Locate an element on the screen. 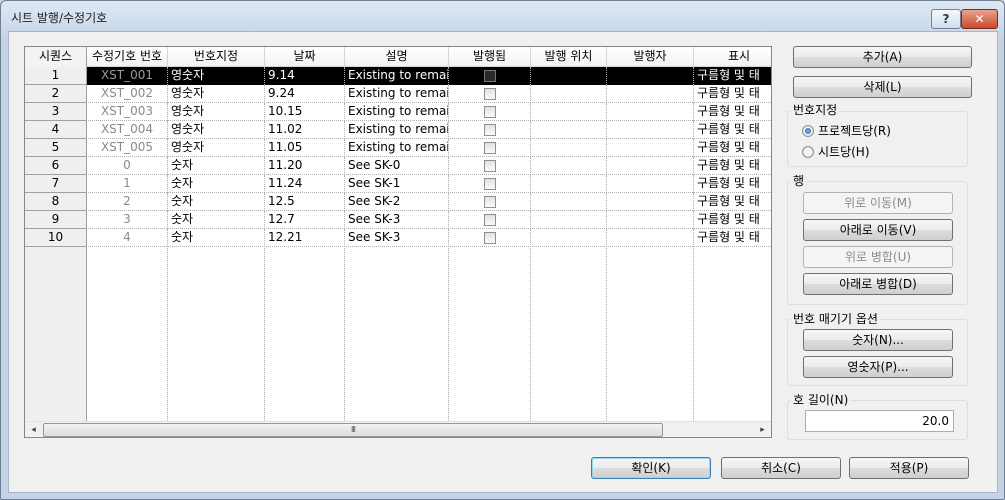 The image size is (1005, 500). table-row: 8 2 숫자 12.5 See SK-2 구름형 및 태 is located at coordinates (398, 202).